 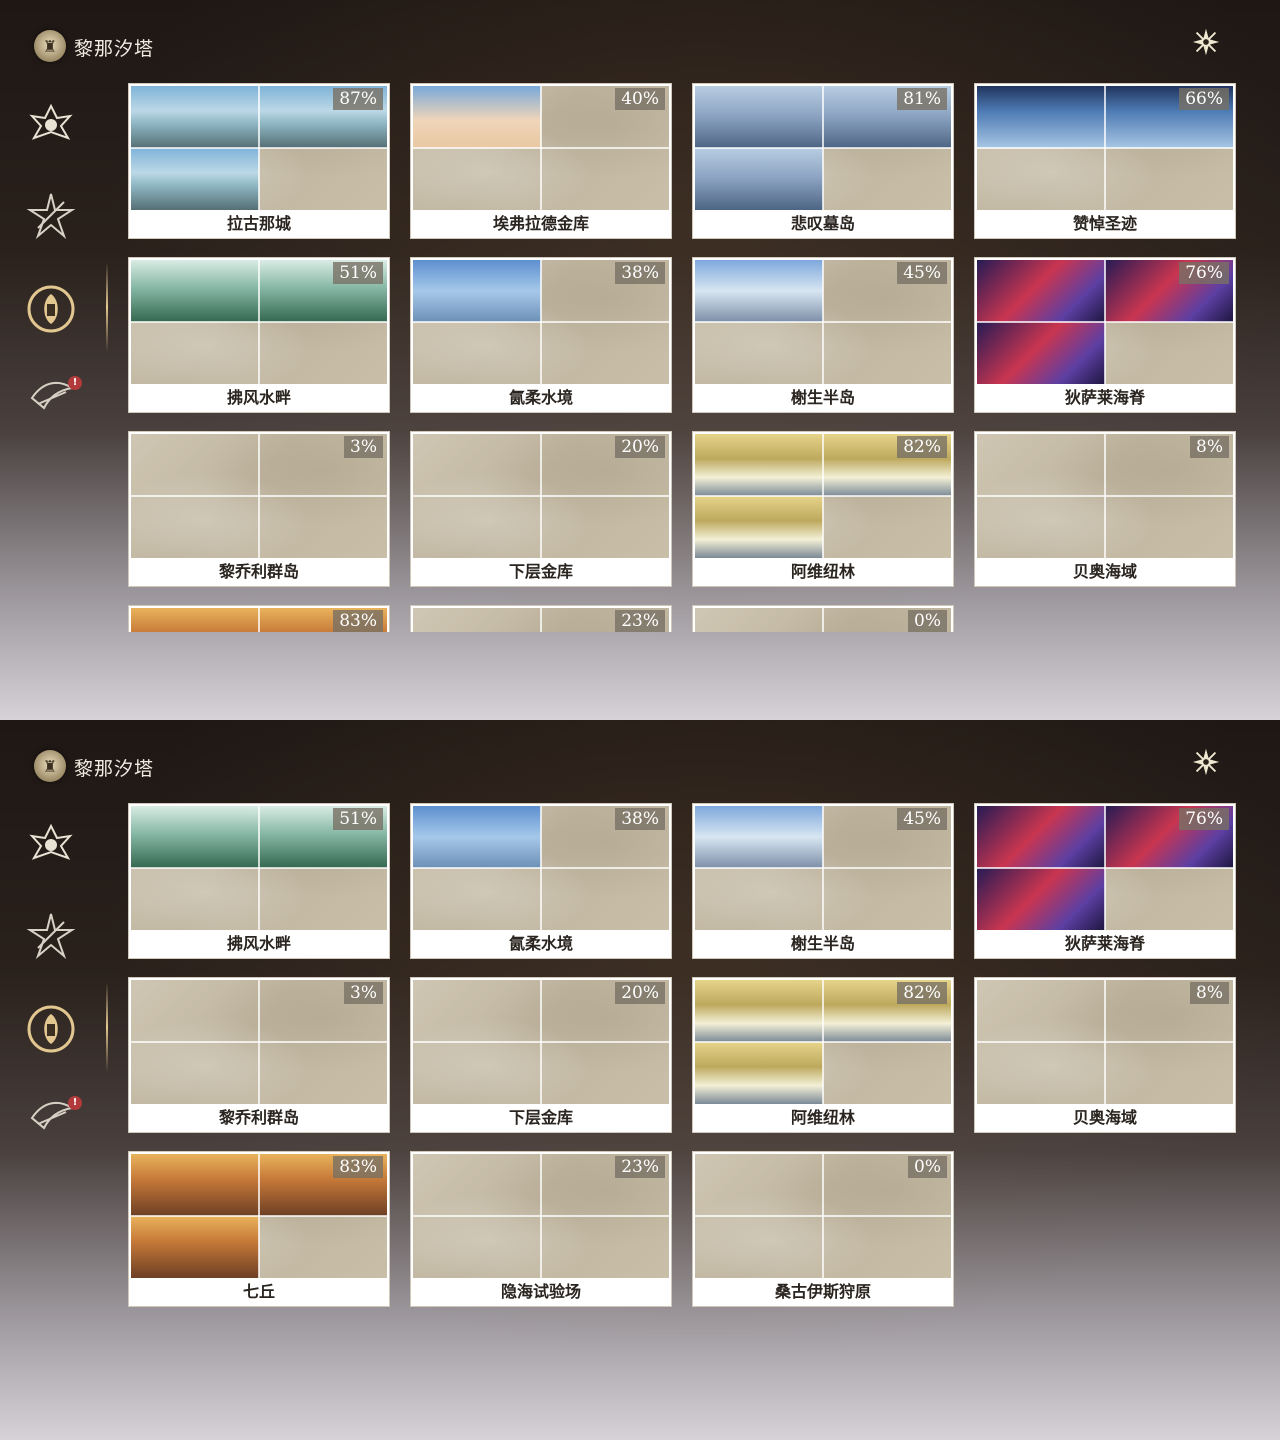 What do you see at coordinates (922, 99) in the screenshot?
I see `exploration-percent: 81%` at bounding box center [922, 99].